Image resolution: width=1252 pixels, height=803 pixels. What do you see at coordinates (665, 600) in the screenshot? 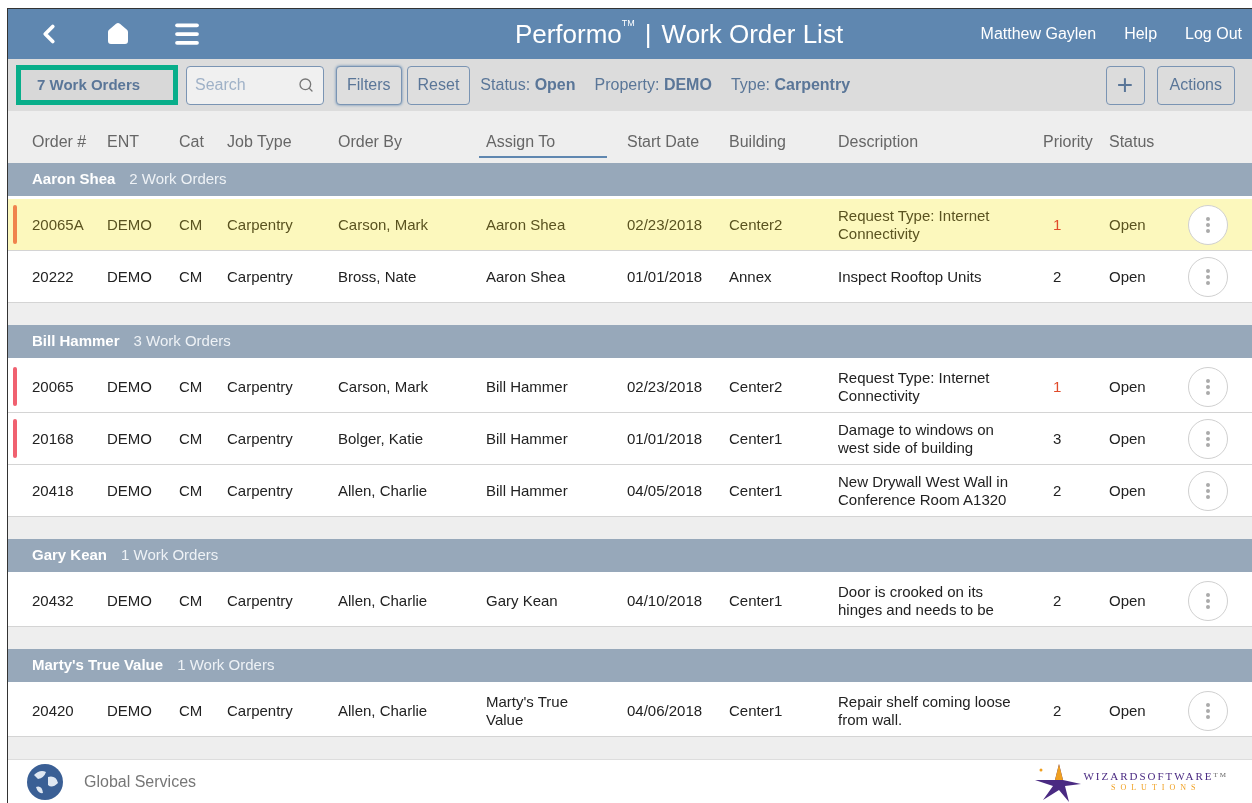
I see `table-cell-text: 04/10/2018` at bounding box center [665, 600].